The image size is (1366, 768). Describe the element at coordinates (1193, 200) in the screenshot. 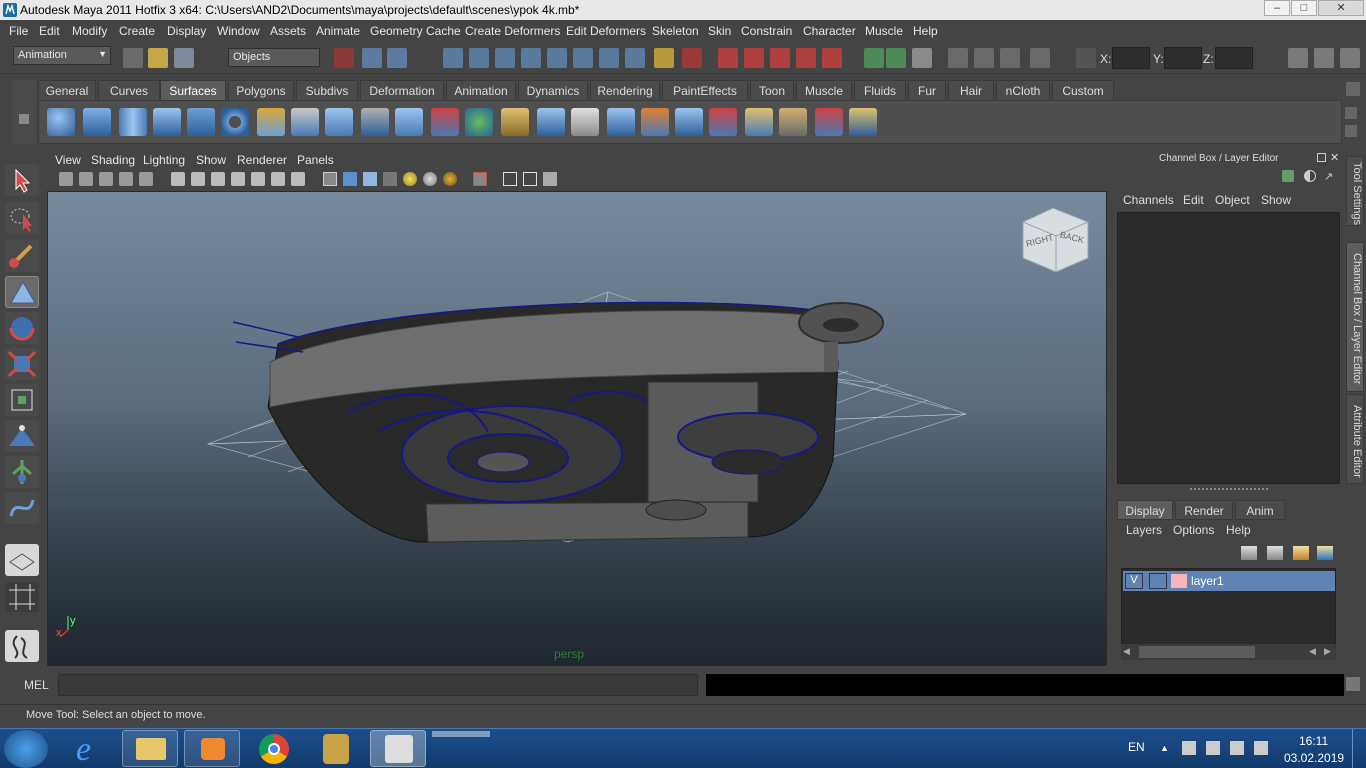

I see `channel-menu-edit: Edit` at that location.